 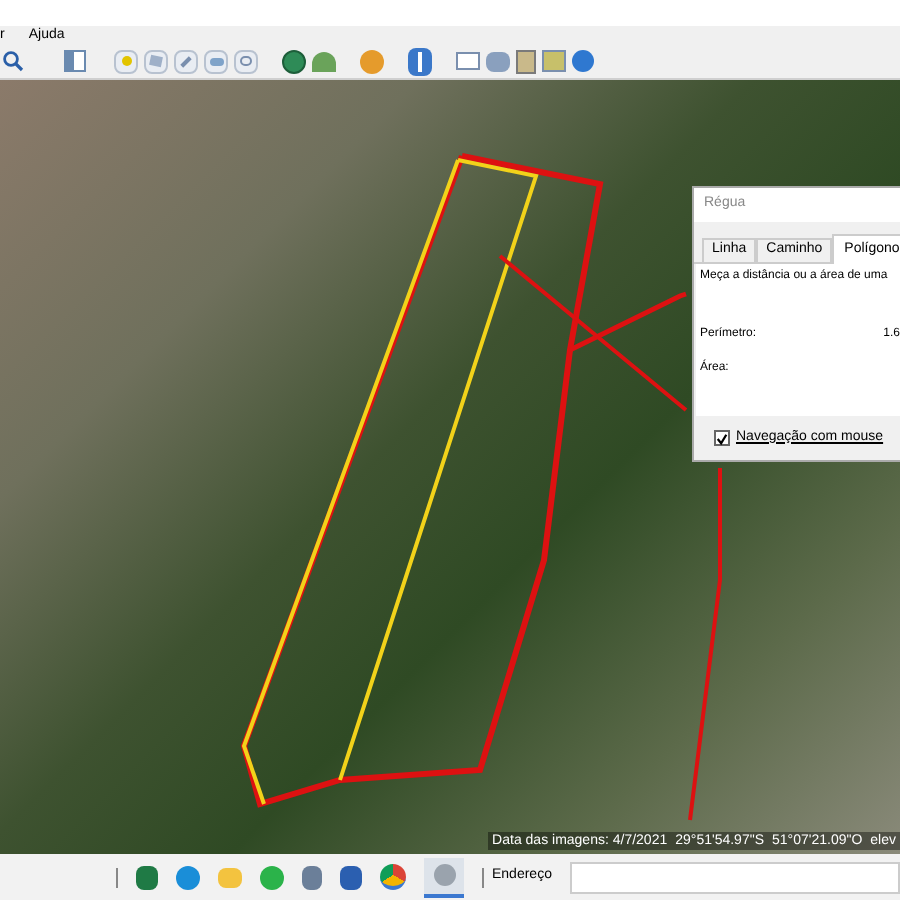 What do you see at coordinates (156, 61) in the screenshot?
I see `polygon-tool-icon` at bounding box center [156, 61].